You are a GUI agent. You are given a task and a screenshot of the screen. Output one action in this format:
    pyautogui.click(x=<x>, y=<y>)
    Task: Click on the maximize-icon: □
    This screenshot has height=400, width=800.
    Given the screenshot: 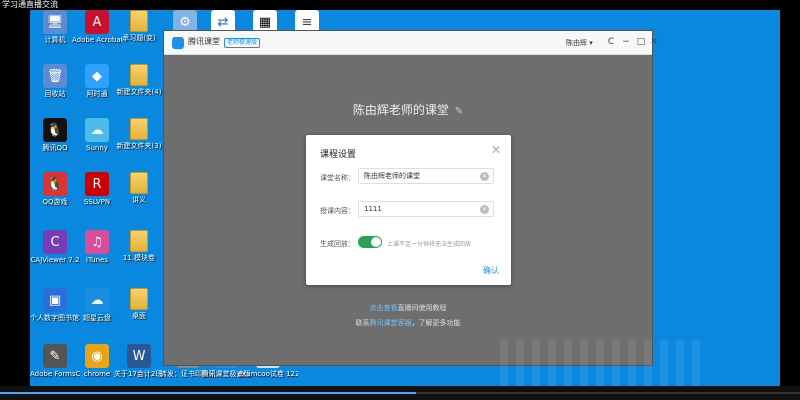 What is the action you would take?
    pyautogui.click(x=641, y=42)
    